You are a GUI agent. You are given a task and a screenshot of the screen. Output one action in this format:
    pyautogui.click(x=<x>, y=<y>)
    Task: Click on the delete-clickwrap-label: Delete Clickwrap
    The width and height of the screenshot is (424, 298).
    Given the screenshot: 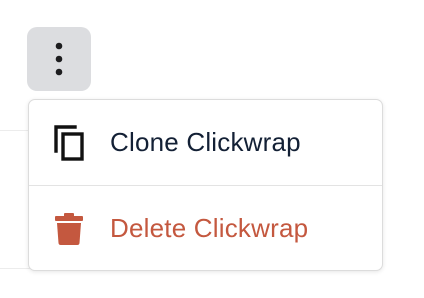 What is the action you would take?
    pyautogui.click(x=209, y=228)
    